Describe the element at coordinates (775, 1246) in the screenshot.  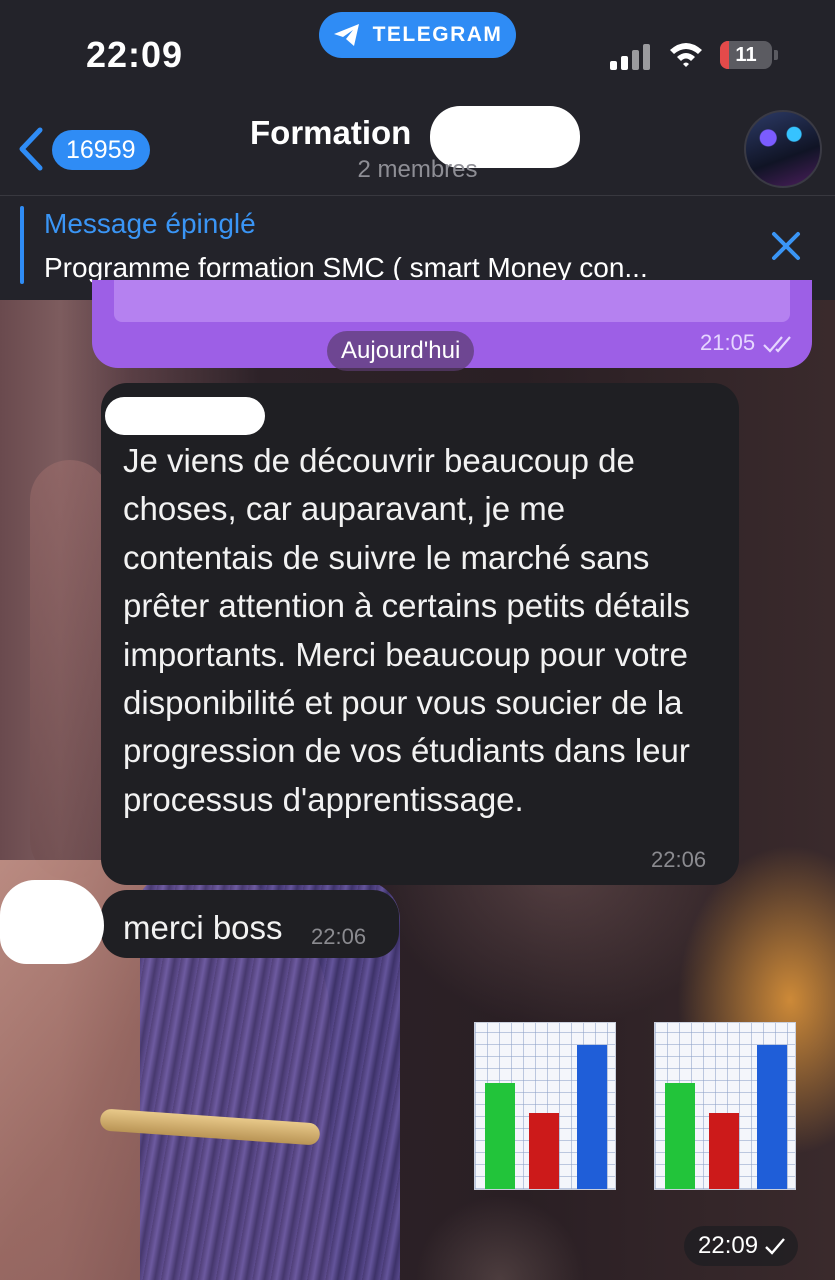
I see `check-icon` at that location.